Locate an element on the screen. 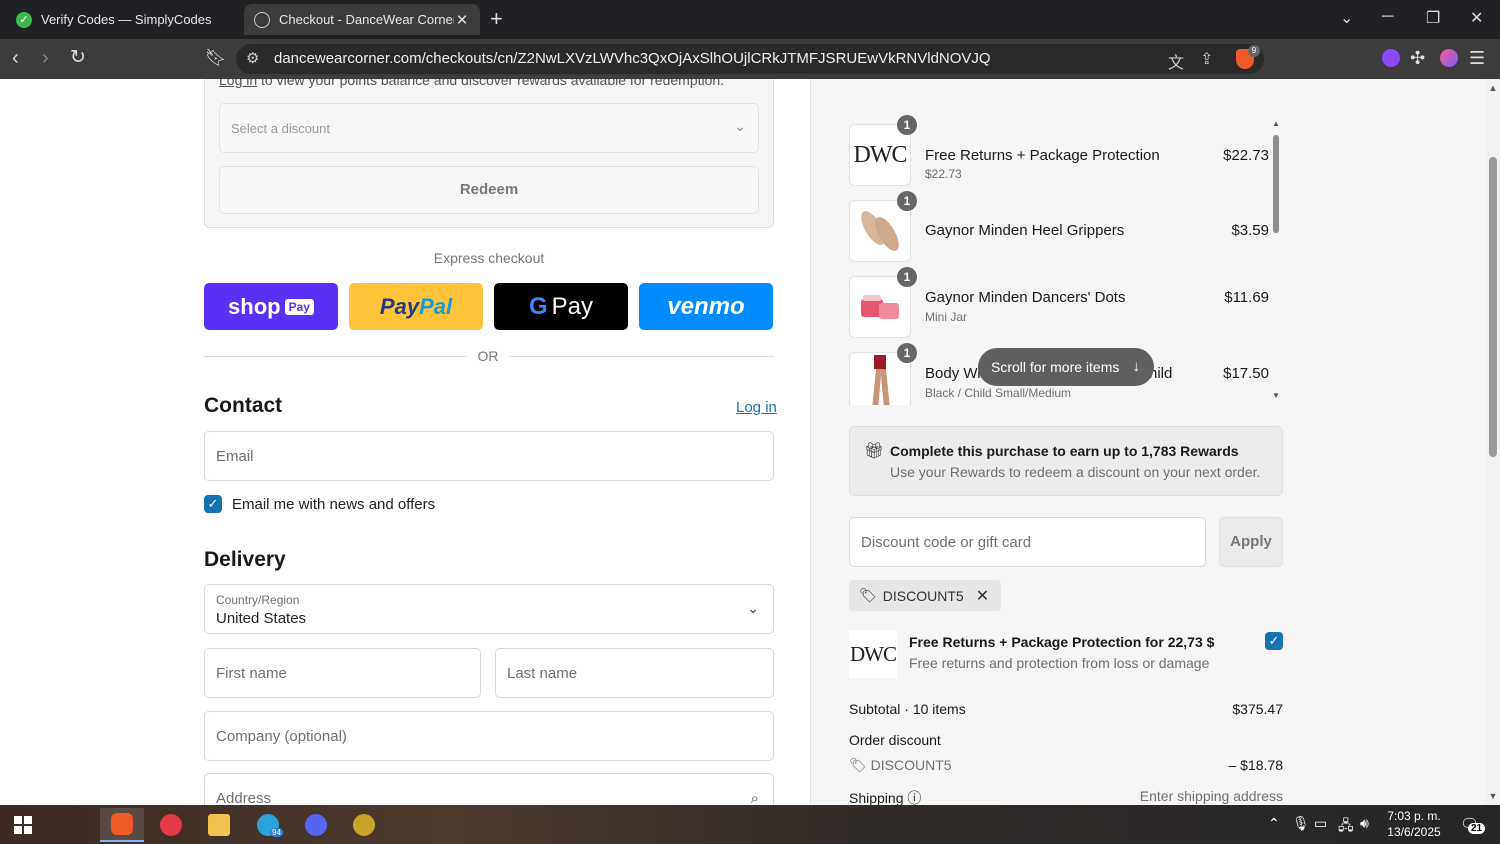 The width and height of the screenshot is (1500, 844). select-discount-dropdown: Select a discount ⌄ is located at coordinates (489, 128).